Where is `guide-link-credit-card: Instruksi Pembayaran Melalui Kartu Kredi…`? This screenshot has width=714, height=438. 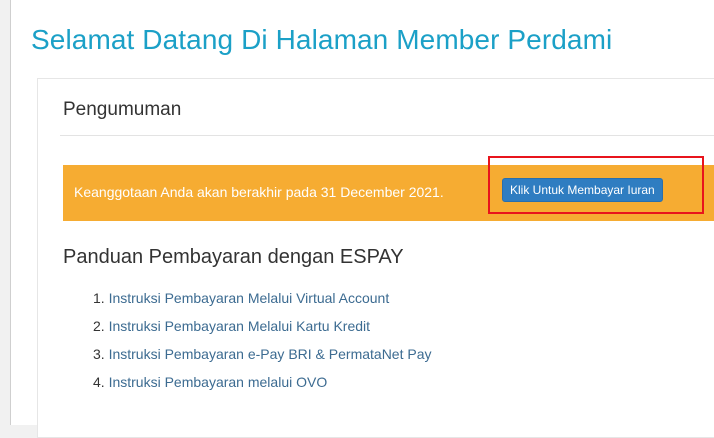 guide-link-credit-card: Instruksi Pembayaran Melalui Kartu Kredi… is located at coordinates (239, 326).